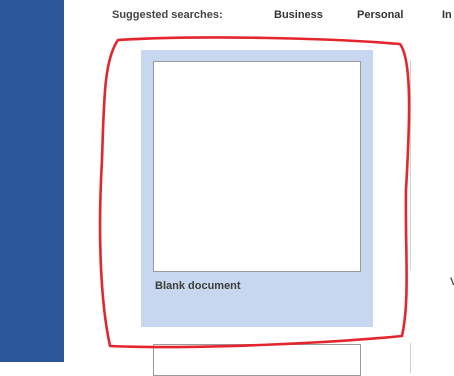 This screenshot has height=376, width=454. Describe the element at coordinates (167, 15) in the screenshot. I see `suggested-searches-label: Suggested searches:` at that location.